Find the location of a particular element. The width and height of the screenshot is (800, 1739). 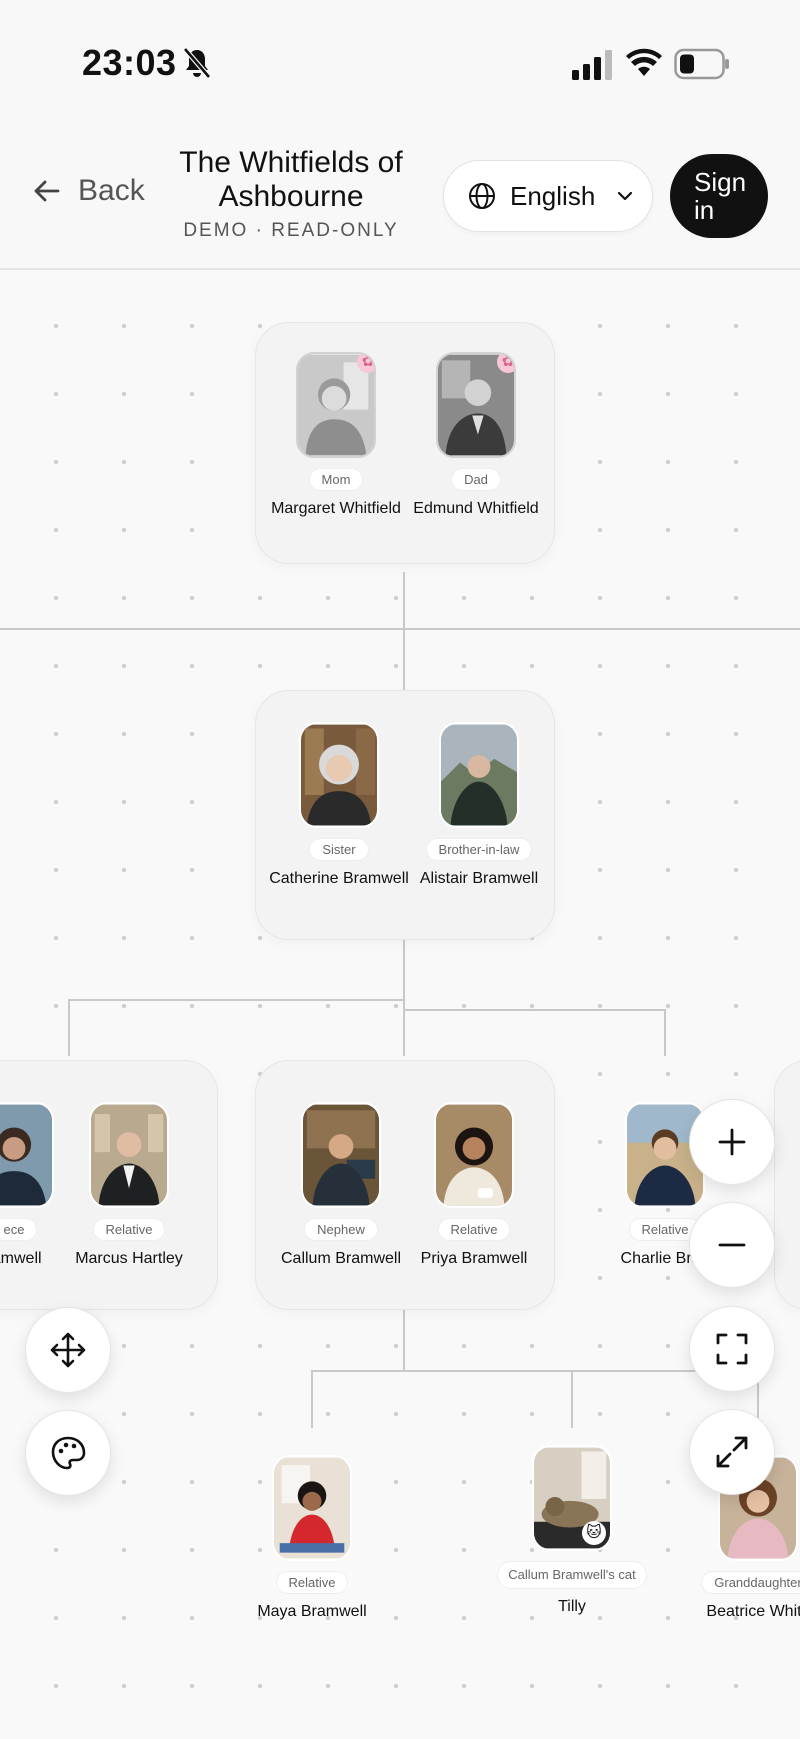

zoom-out-button is located at coordinates (732, 1245).